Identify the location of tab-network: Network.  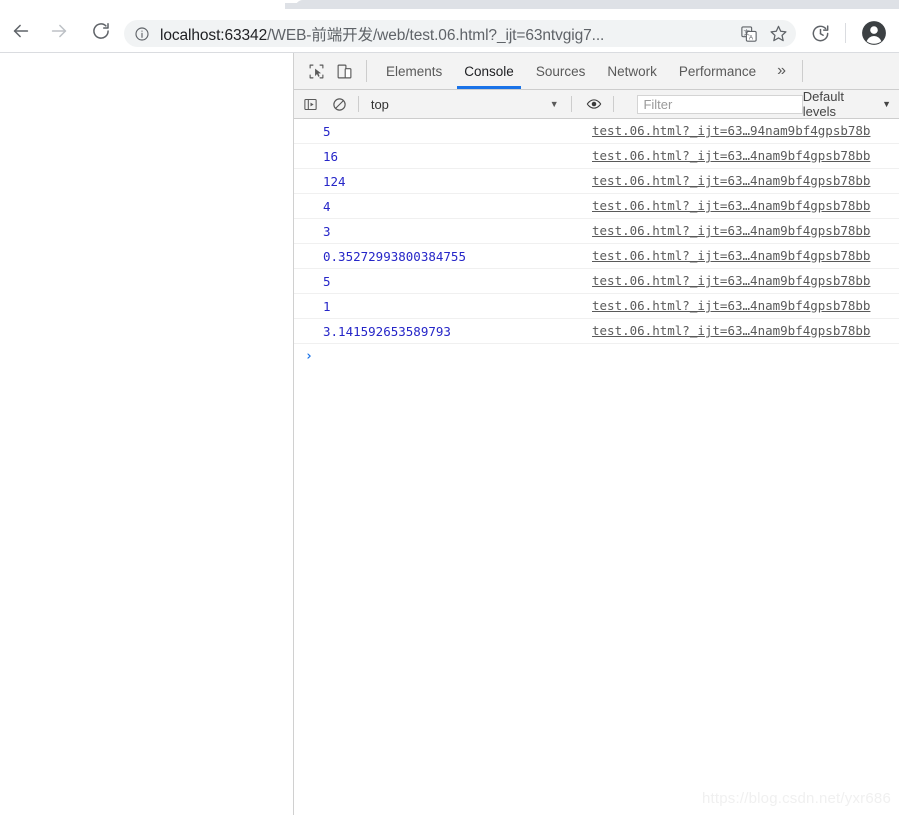
(632, 71).